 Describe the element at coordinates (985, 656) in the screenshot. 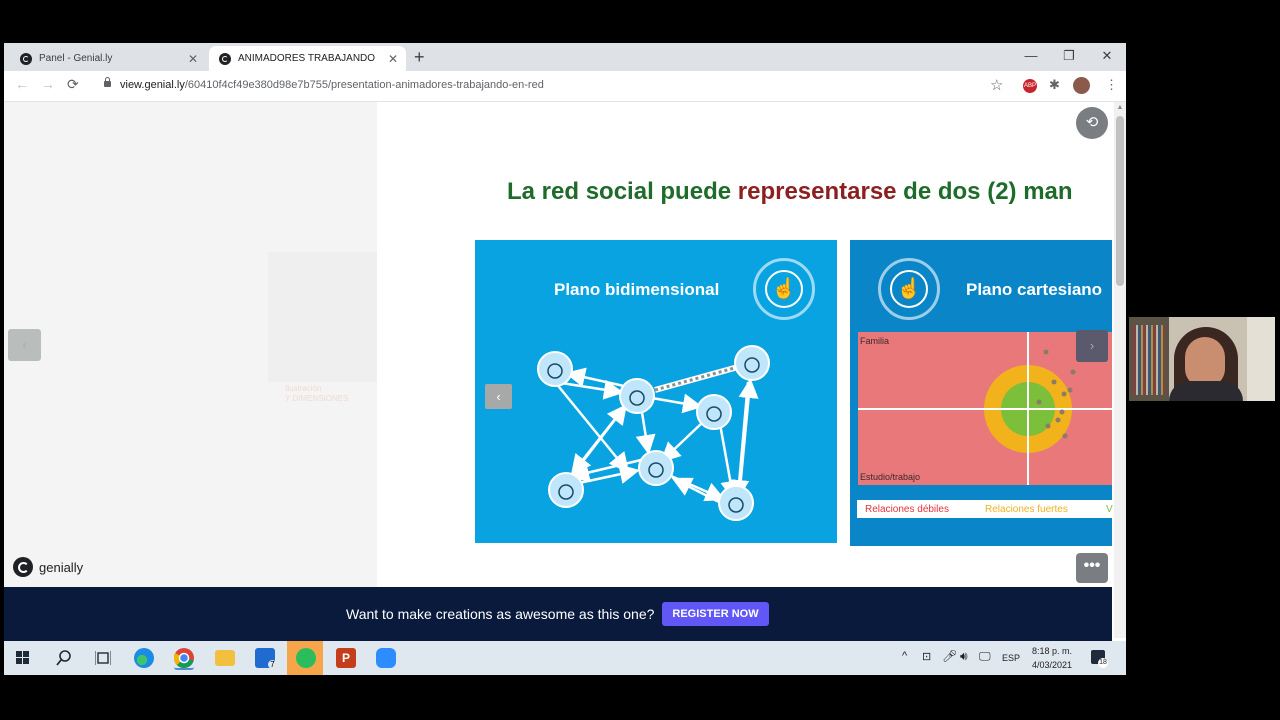

I see `network-icon: 🖵︎` at that location.